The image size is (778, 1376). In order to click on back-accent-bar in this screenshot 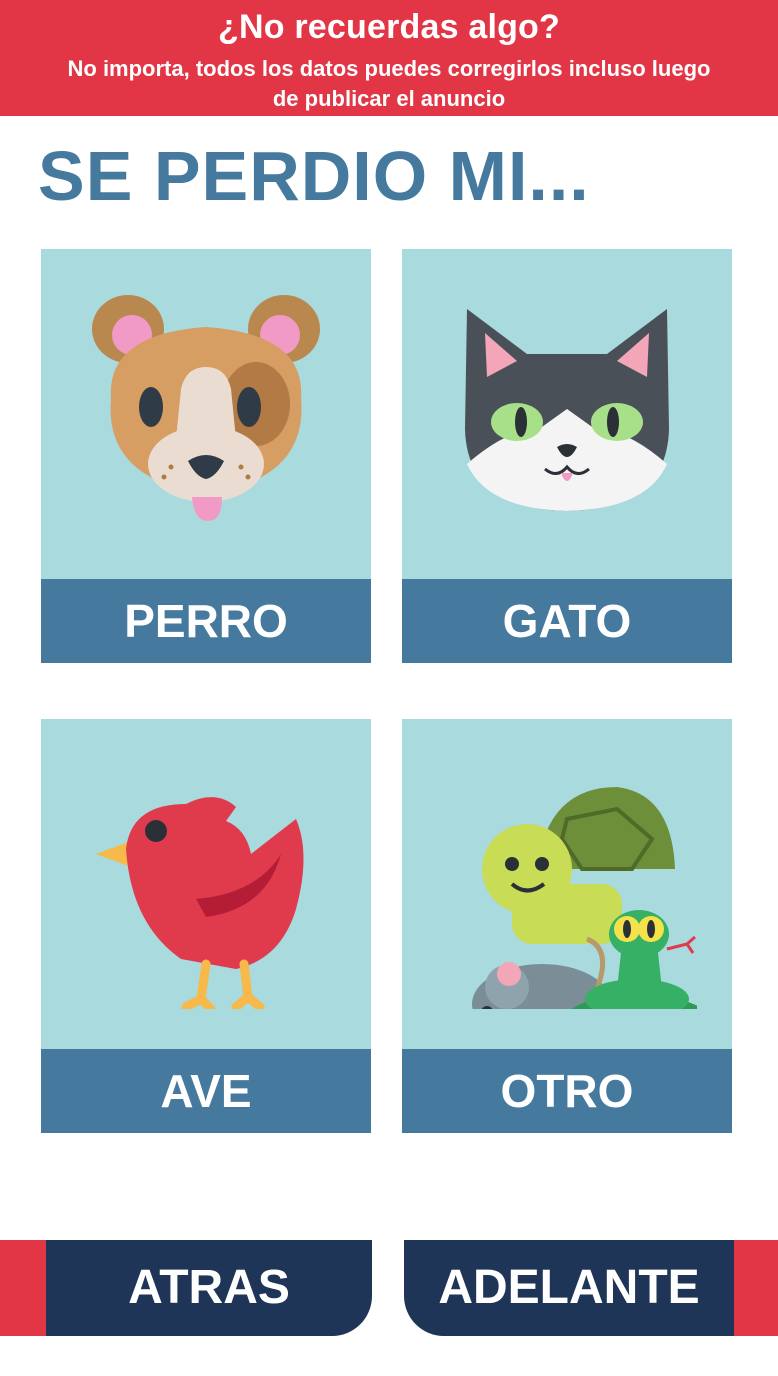, I will do `click(23, 1288)`.